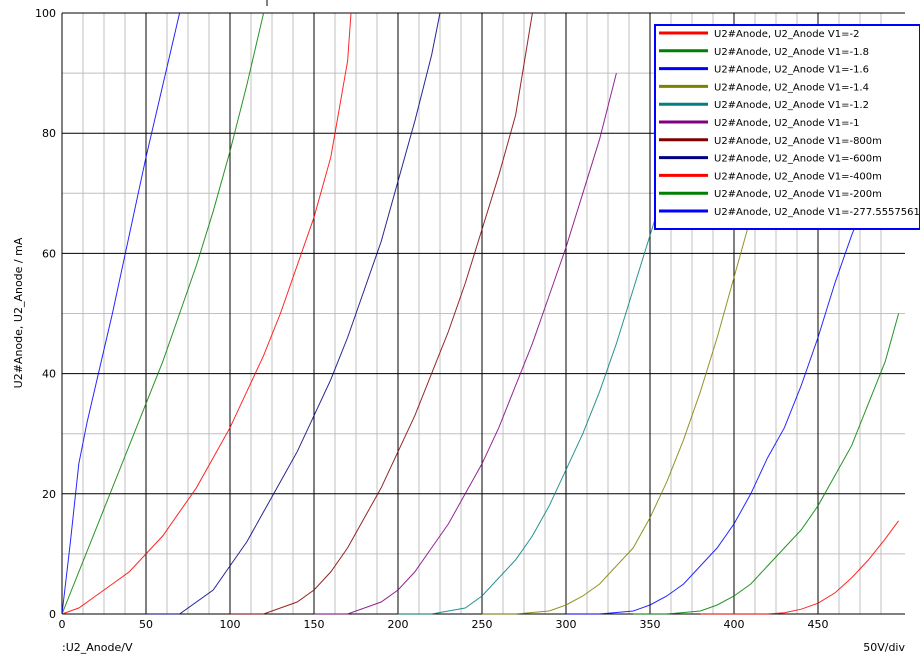  I want to click on legend-entry-label: U2#Anode, U2_Anode V1=-277.55575615, so click(817, 212).